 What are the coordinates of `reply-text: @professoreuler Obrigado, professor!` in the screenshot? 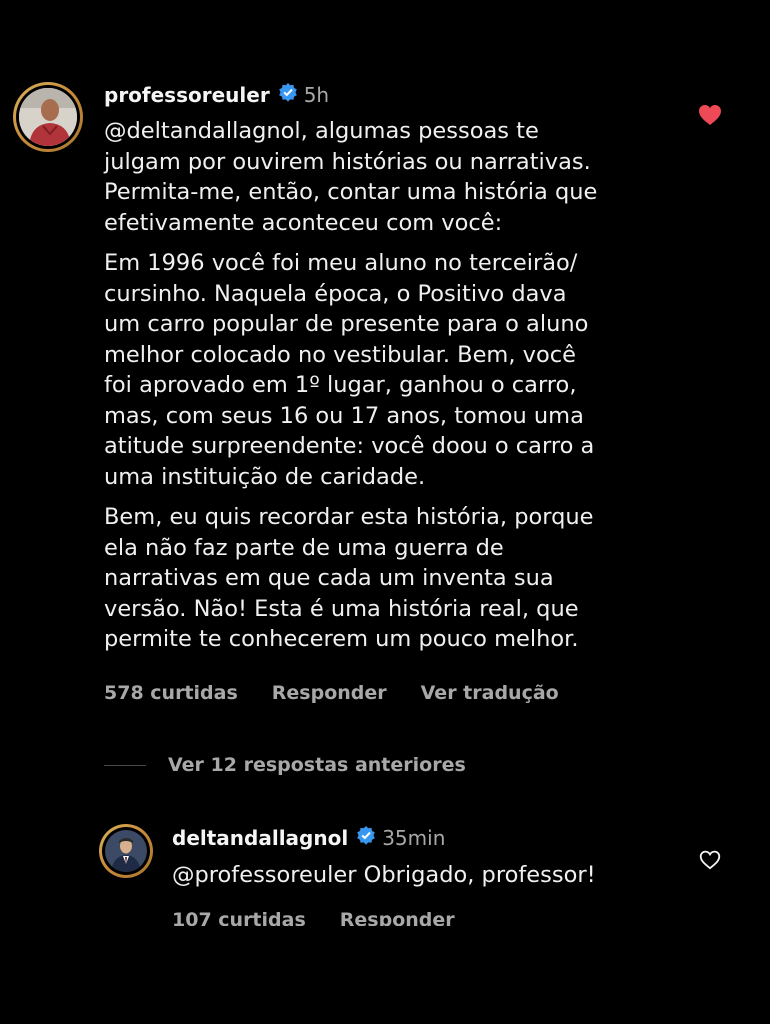 It's located at (384, 875).